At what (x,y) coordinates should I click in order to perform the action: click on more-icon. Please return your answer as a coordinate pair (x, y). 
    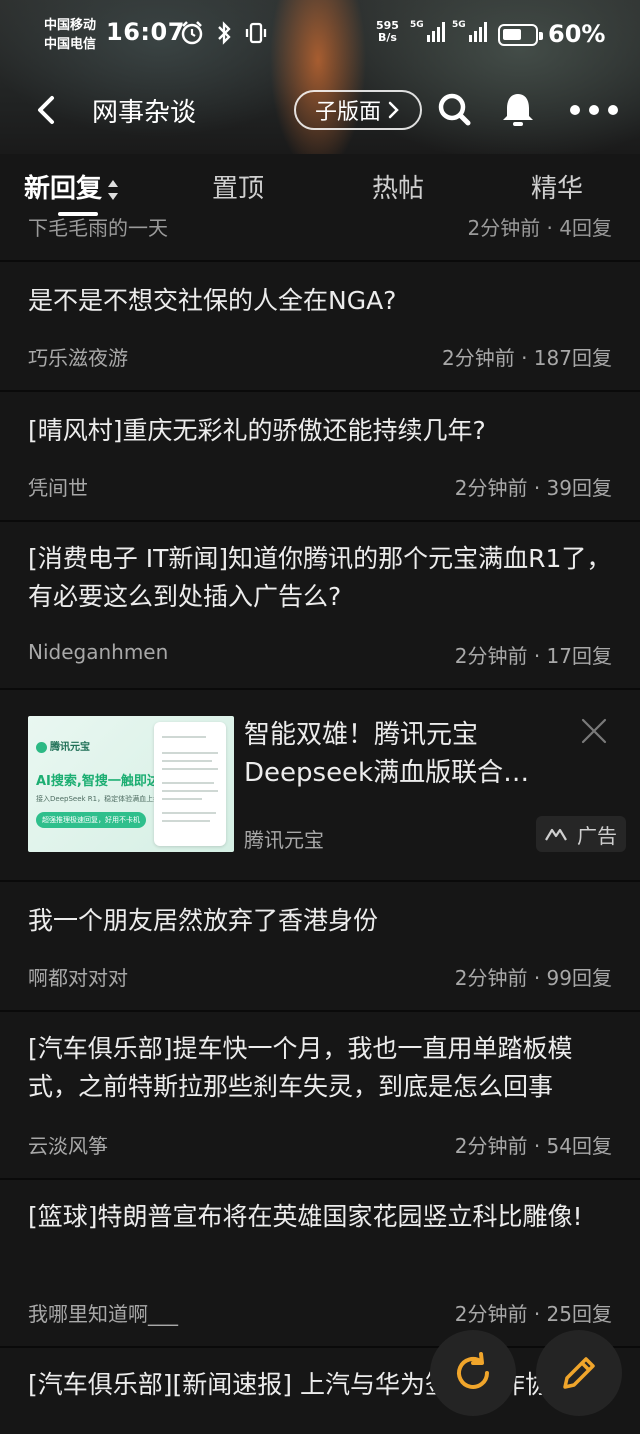
    Looking at the image, I should click on (594, 110).